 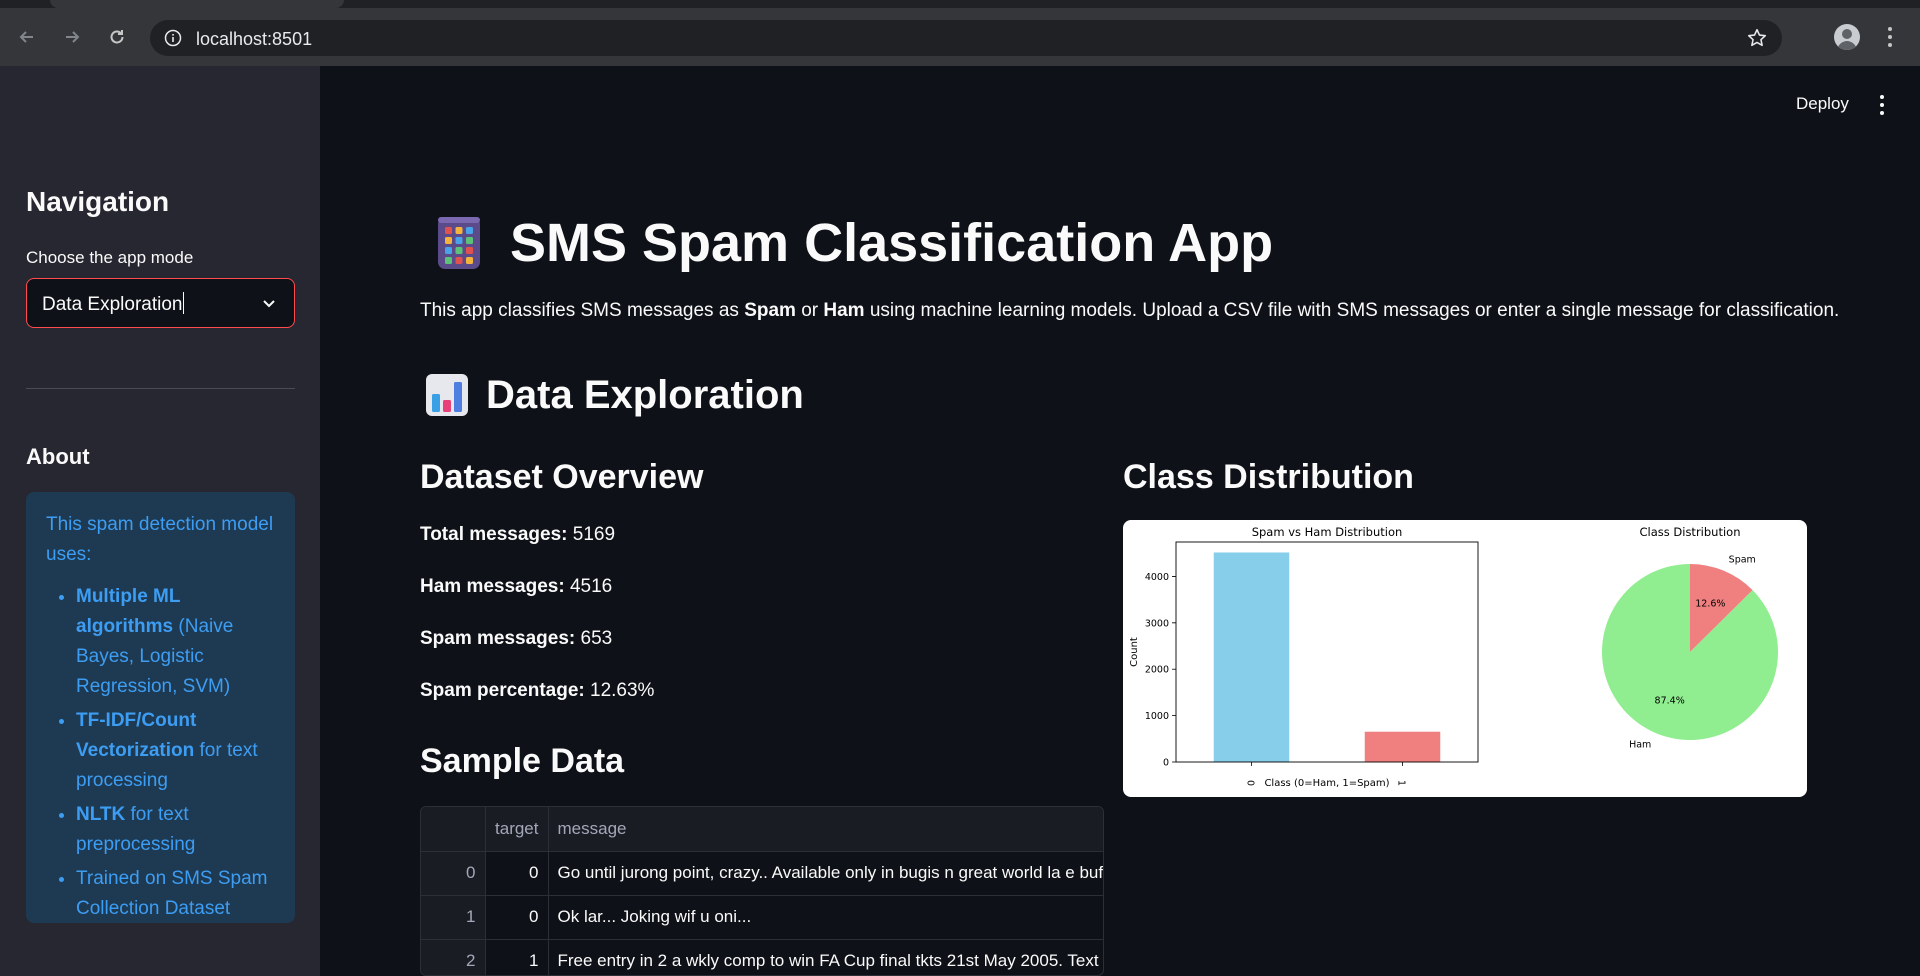 I want to click on pie-slice-label: Spam, so click(x=1742, y=559).